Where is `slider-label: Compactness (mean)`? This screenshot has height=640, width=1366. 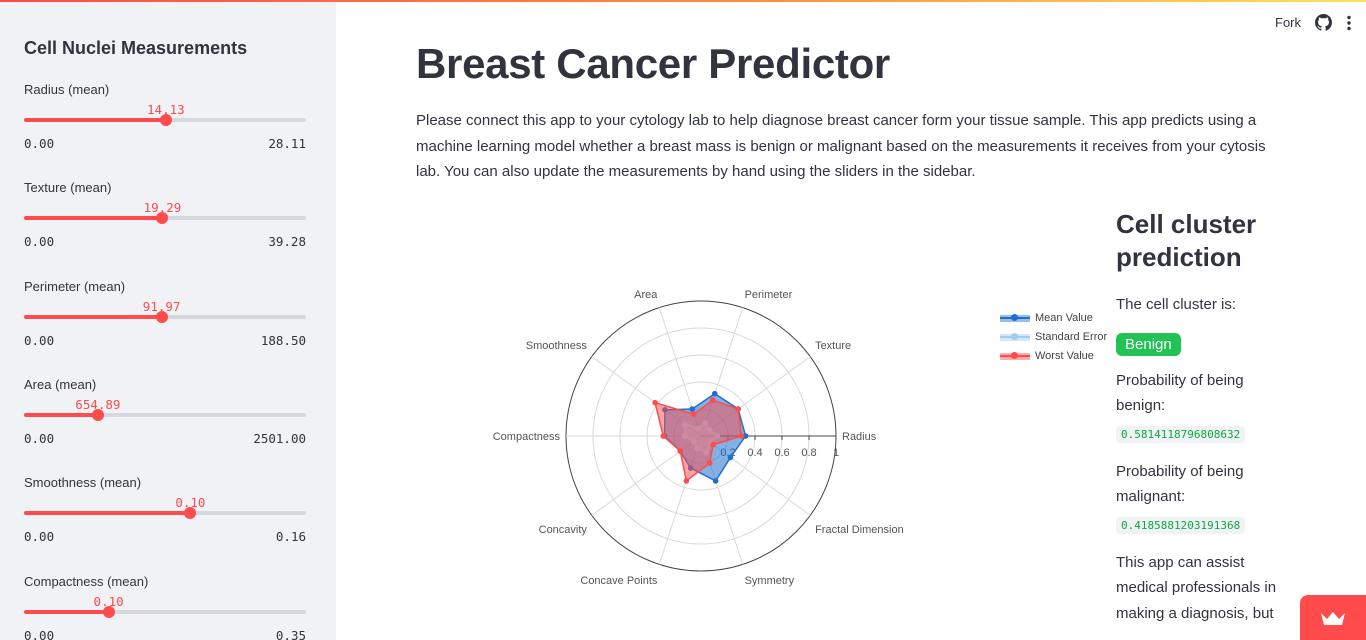 slider-label: Compactness (mean) is located at coordinates (86, 581).